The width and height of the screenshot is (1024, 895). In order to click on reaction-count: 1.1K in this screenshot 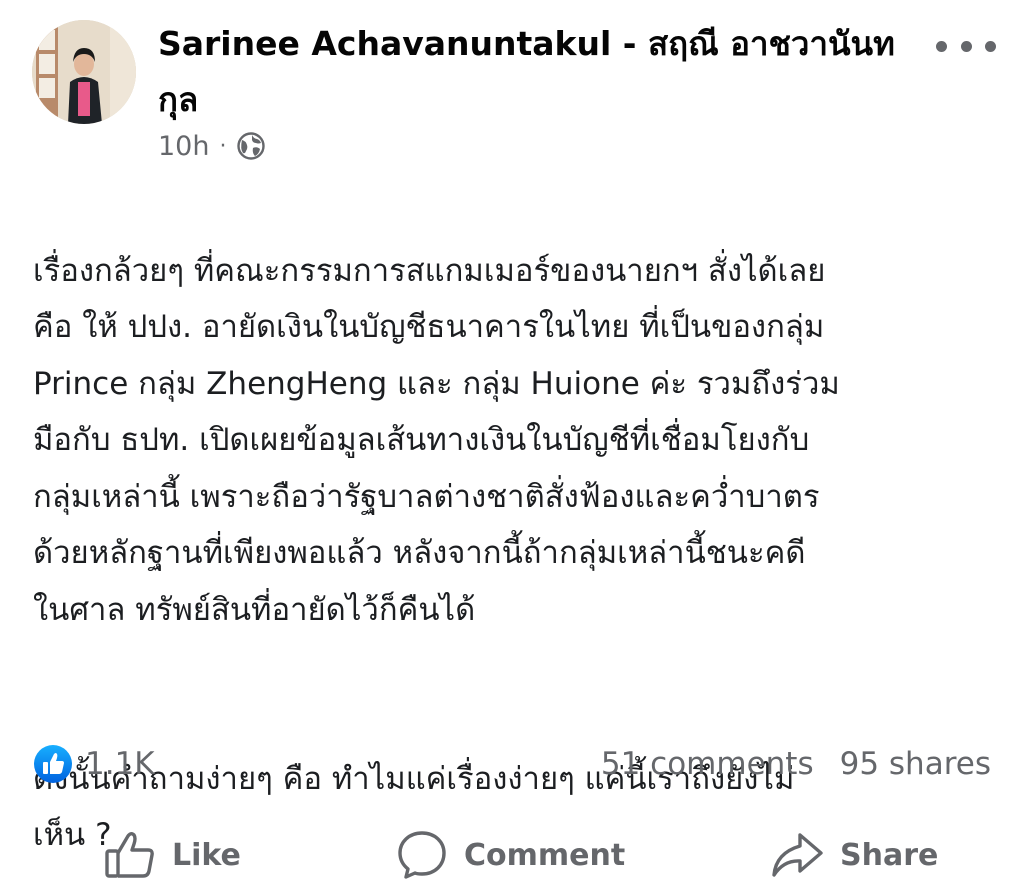, I will do `click(120, 764)`.